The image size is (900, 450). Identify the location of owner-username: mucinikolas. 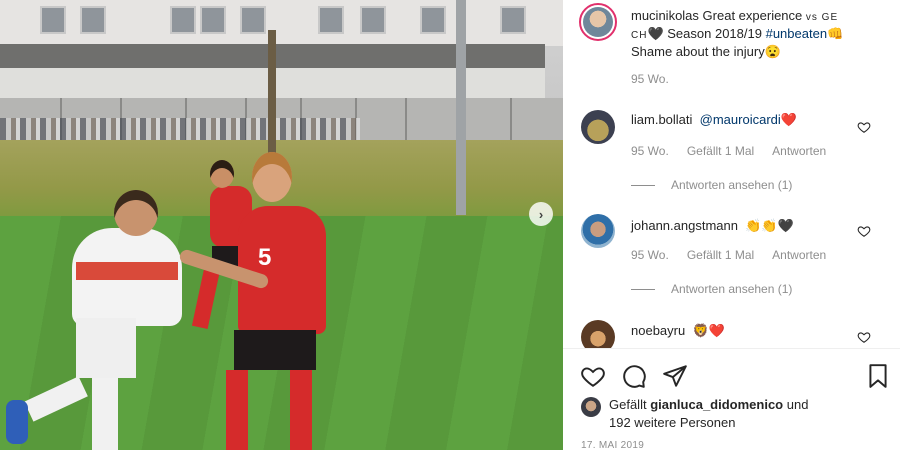
(665, 15).